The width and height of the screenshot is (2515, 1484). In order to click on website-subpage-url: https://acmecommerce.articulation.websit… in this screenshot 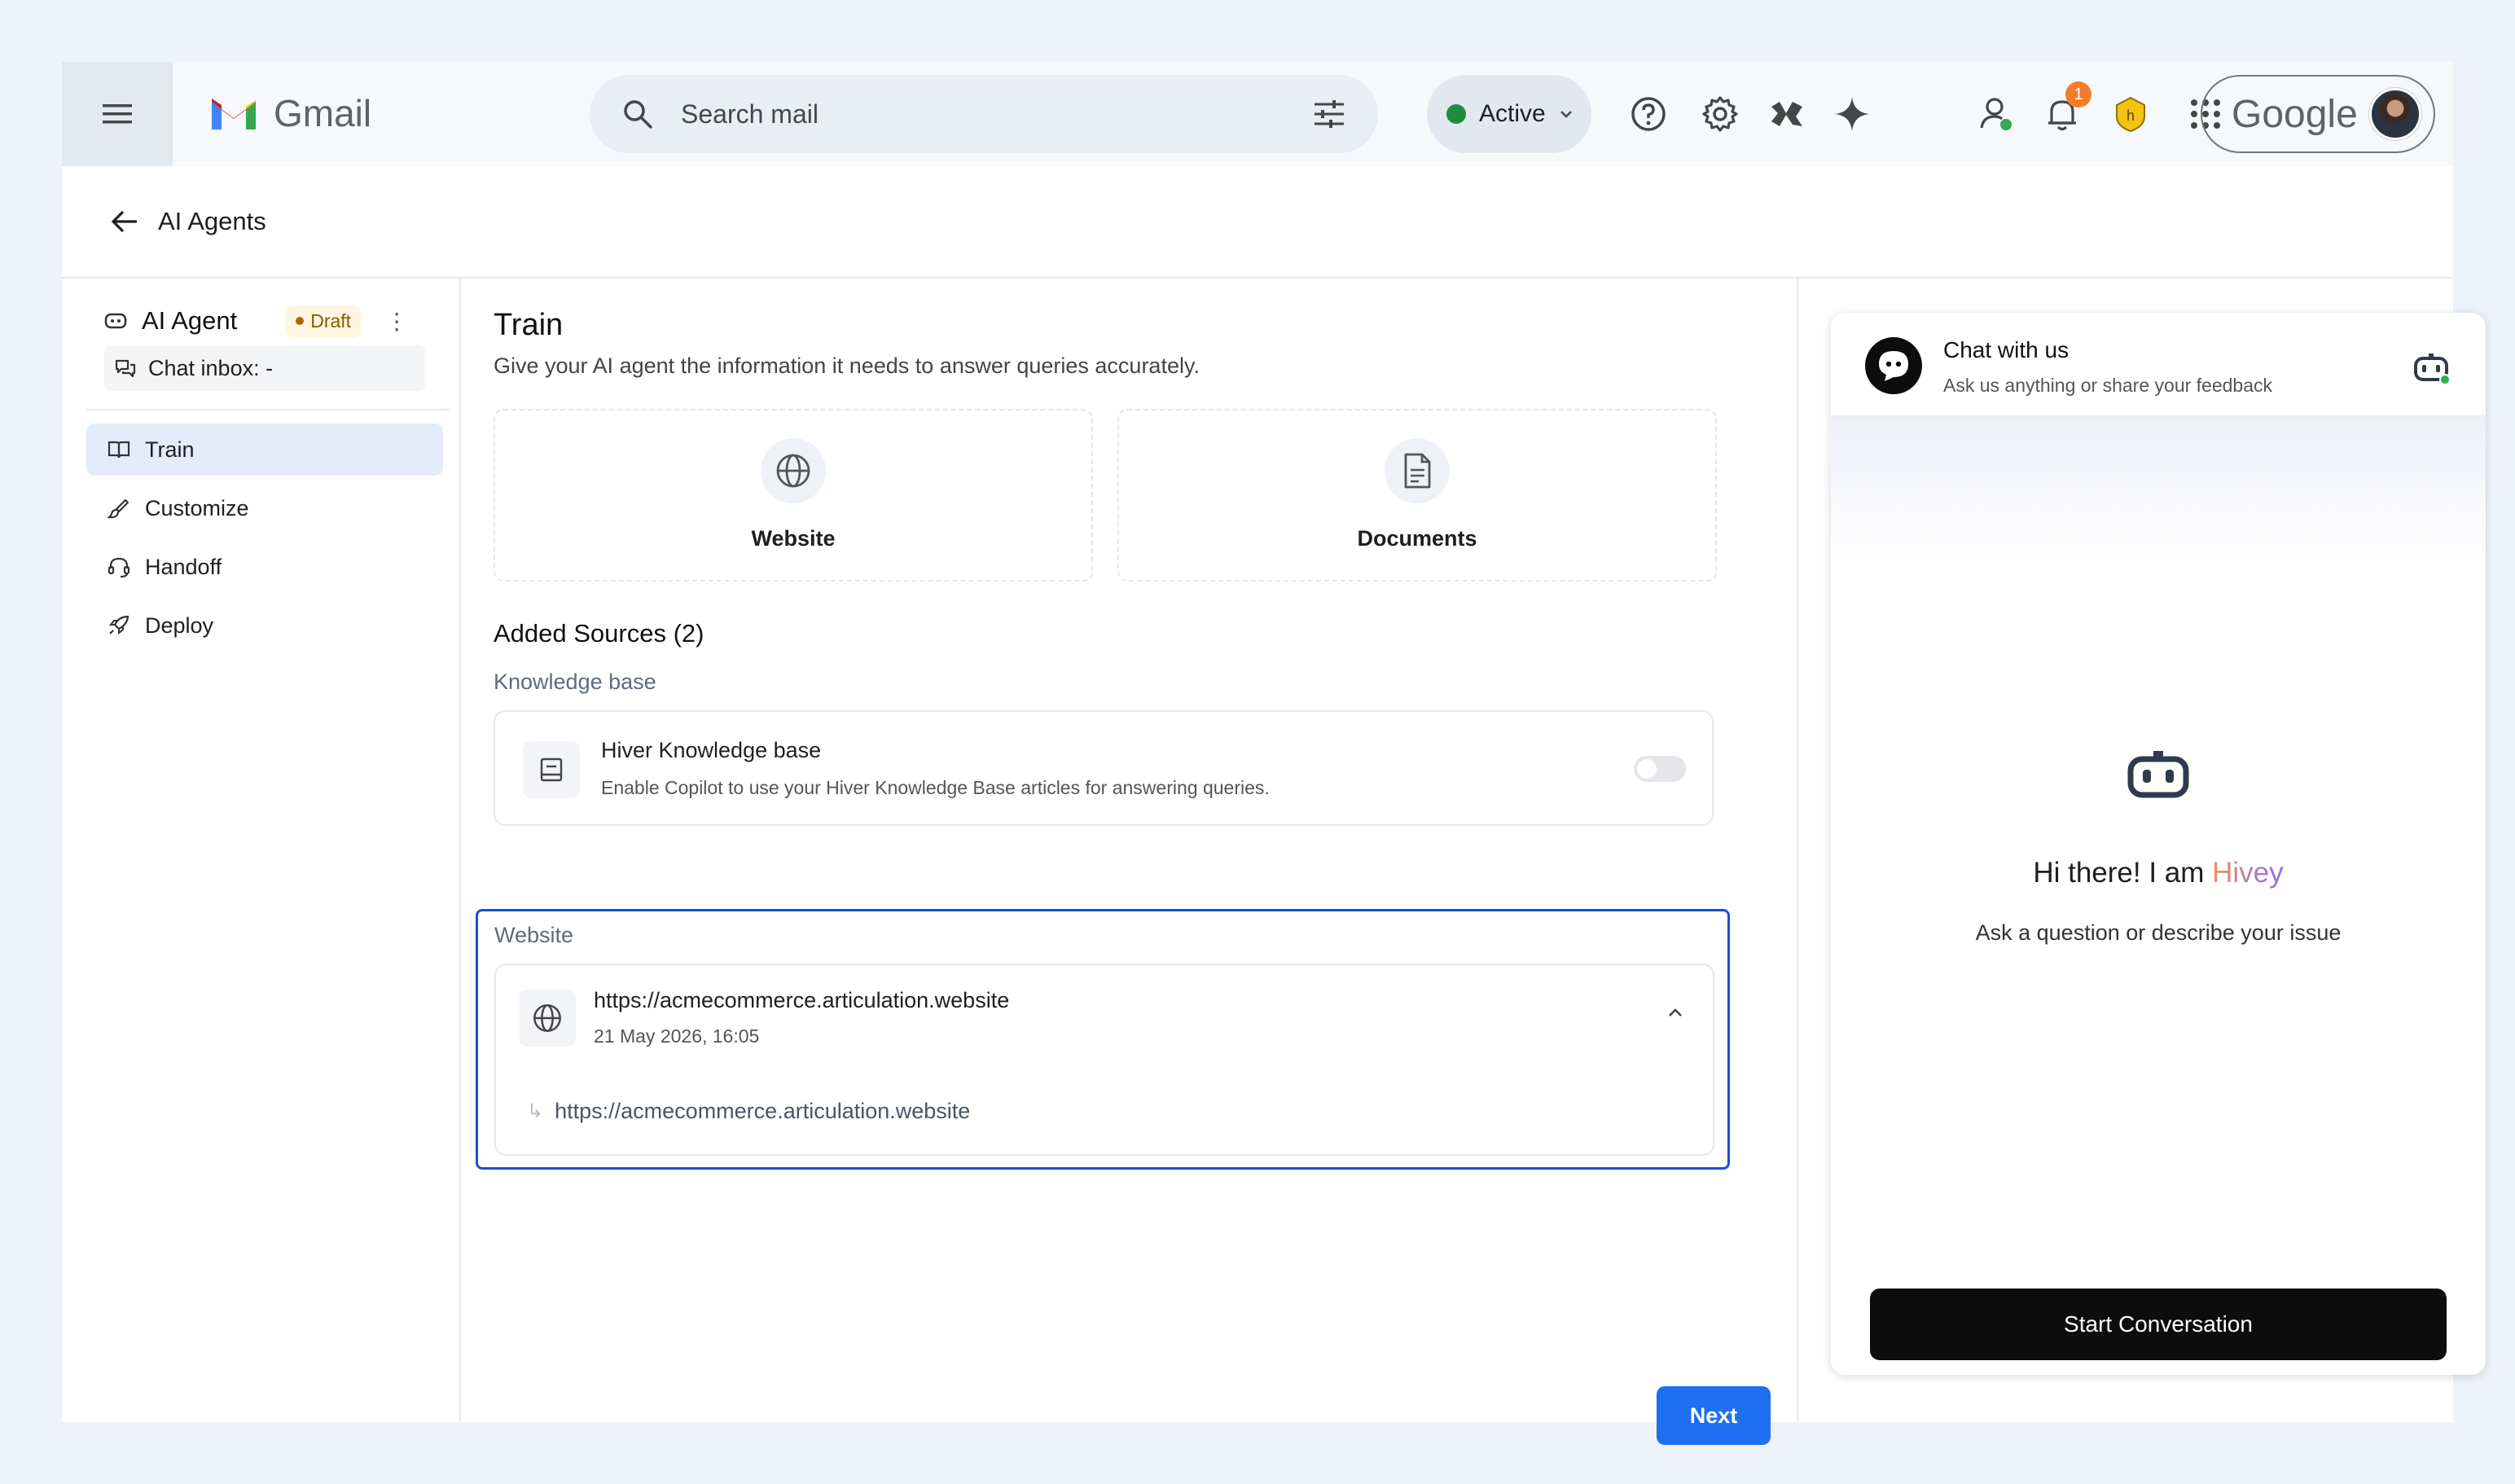, I will do `click(763, 1111)`.